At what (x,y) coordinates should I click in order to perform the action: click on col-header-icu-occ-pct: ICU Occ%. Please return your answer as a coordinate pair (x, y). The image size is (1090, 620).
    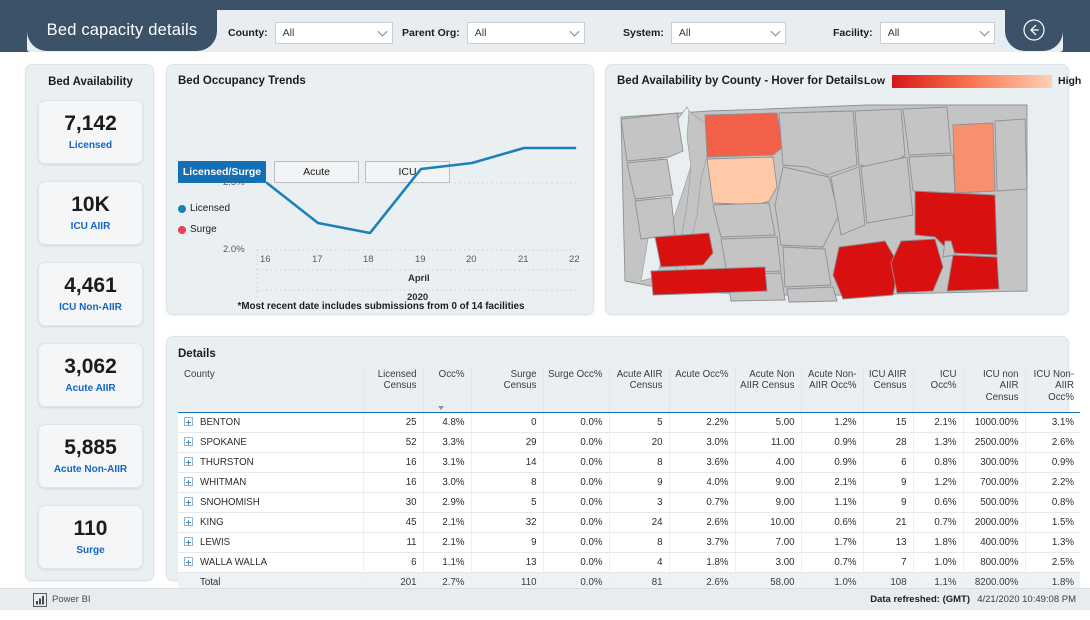
    Looking at the image, I should click on (937, 389).